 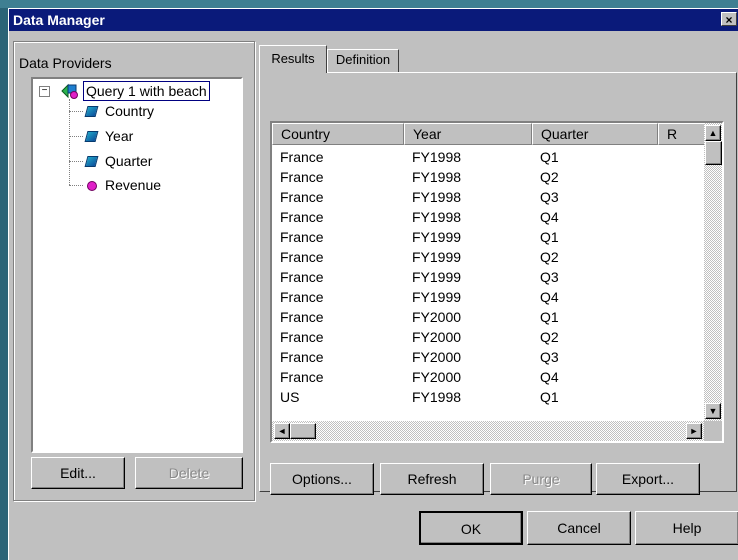 I want to click on scroll-corner, so click(x=713, y=431).